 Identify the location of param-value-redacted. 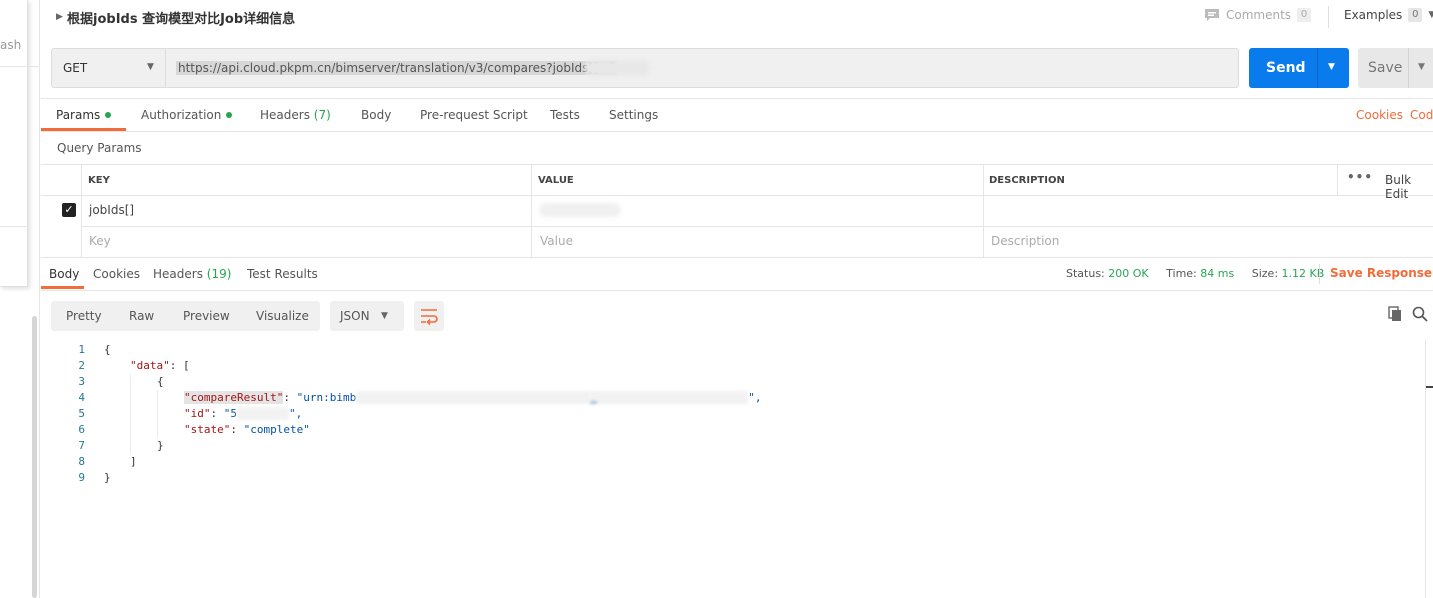
(580, 210).